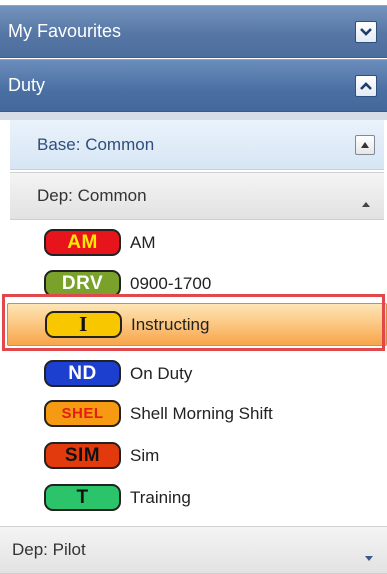 The height and width of the screenshot is (574, 387). I want to click on triangle-up-icon, so click(366, 203).